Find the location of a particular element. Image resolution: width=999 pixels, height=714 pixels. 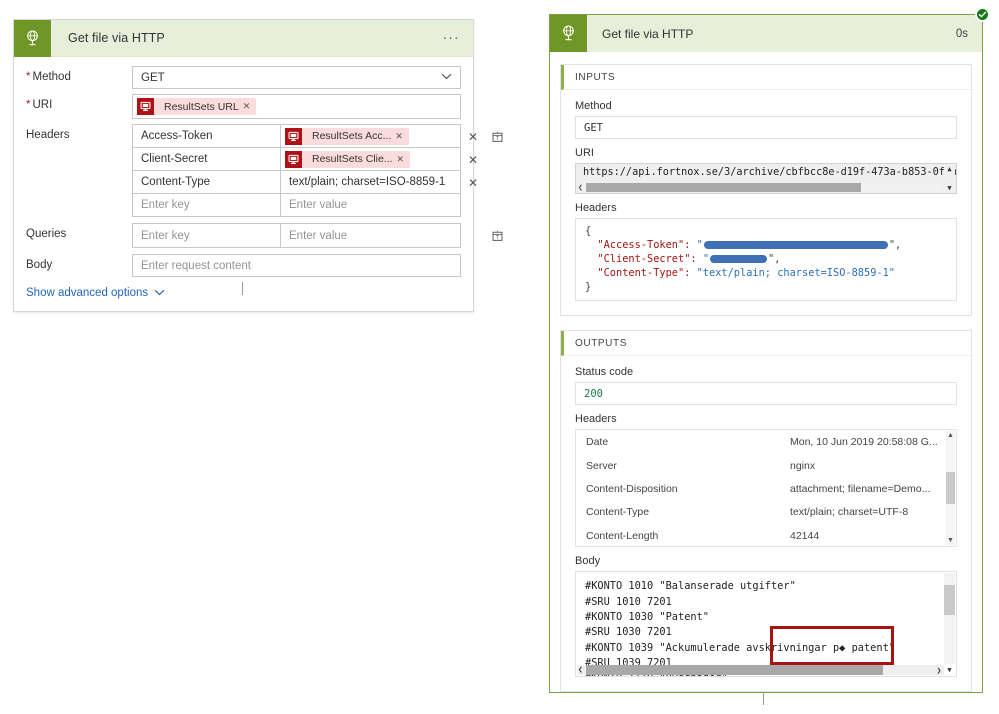

body-horizontal-scrollbar: ❮ is located at coordinates (760, 670).